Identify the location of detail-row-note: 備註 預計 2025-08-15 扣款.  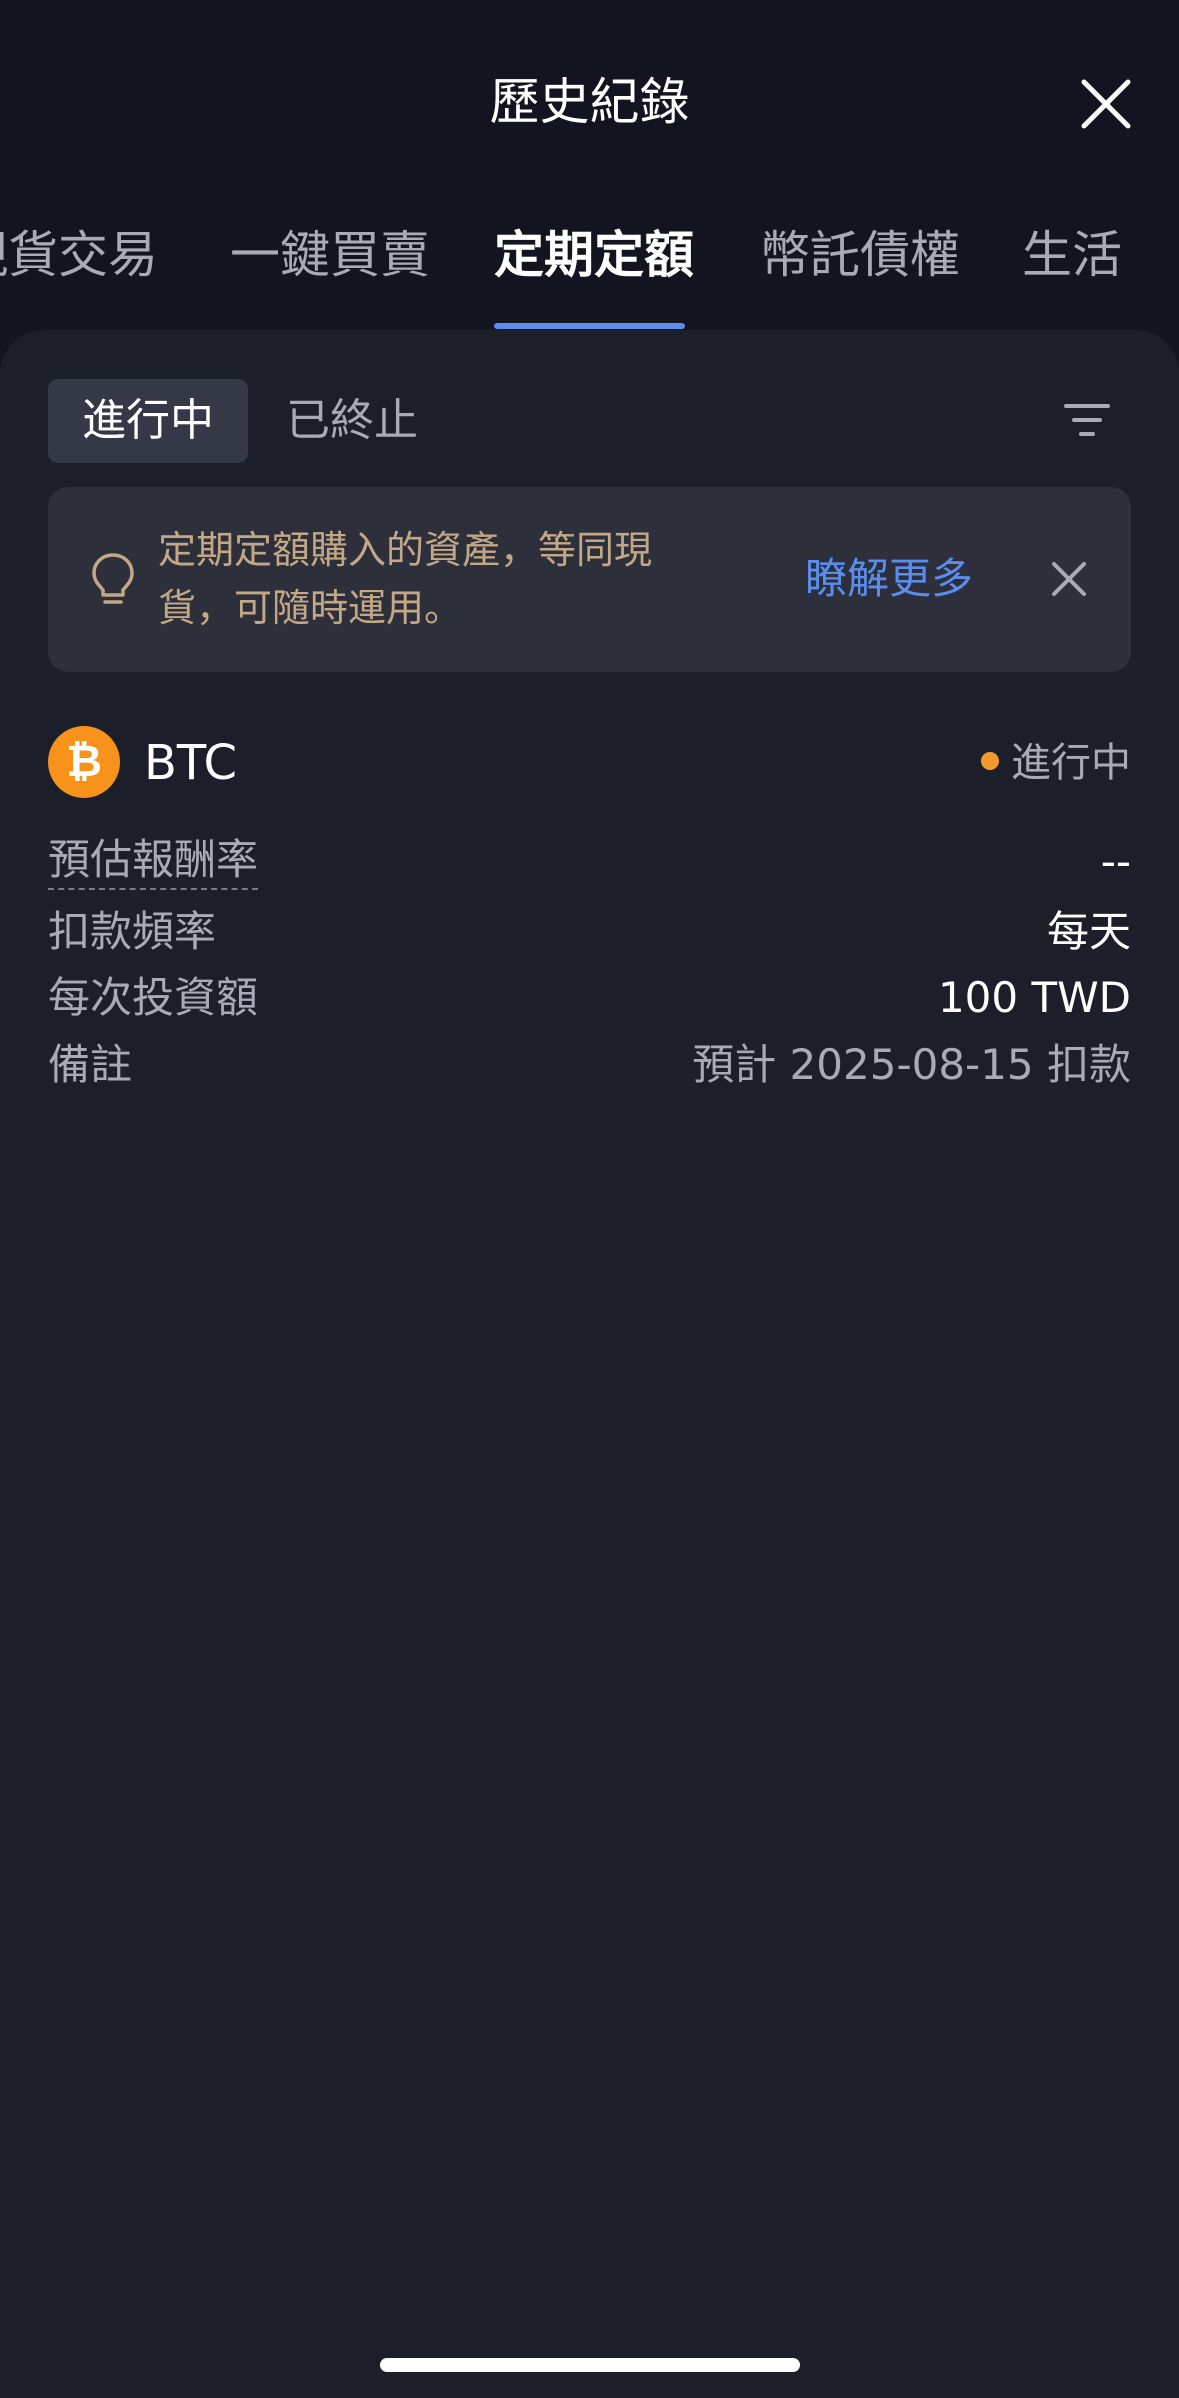
(589, 1065).